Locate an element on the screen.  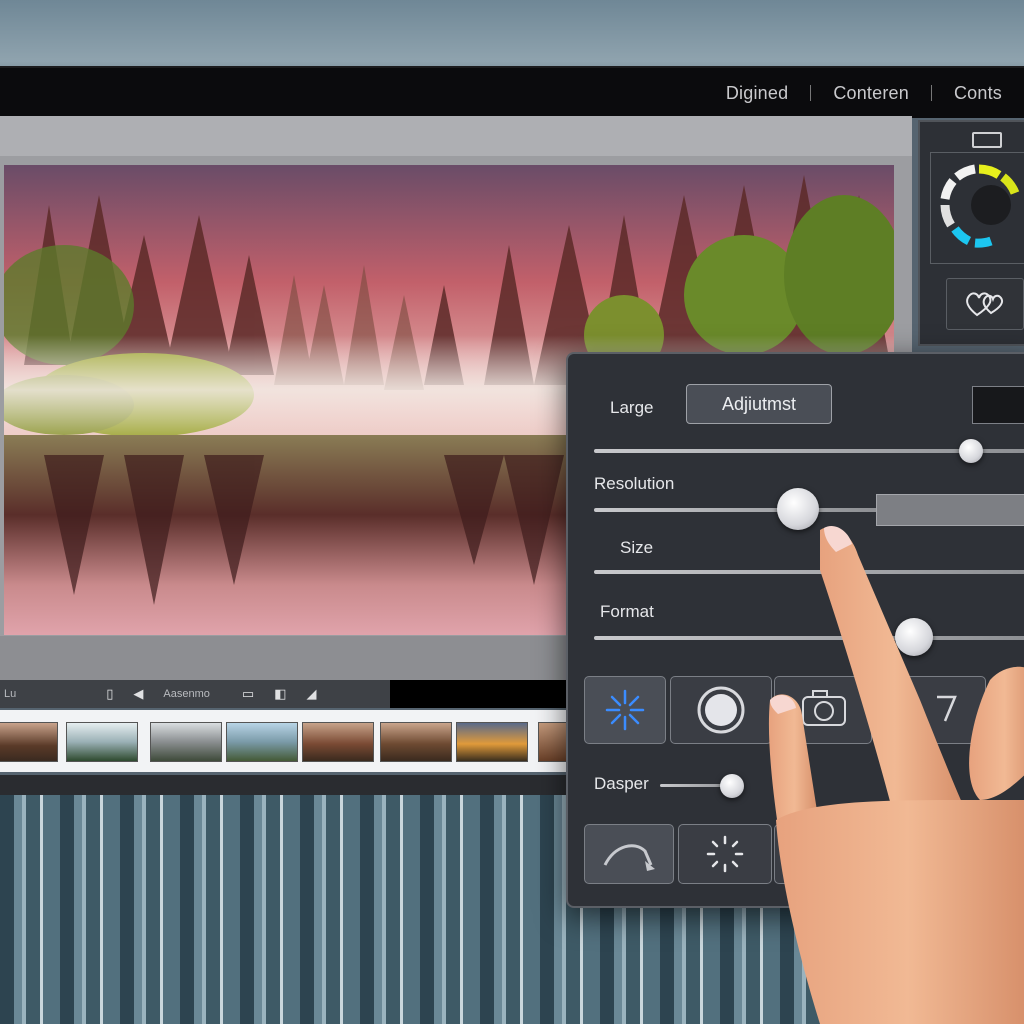
play-back-icon: ◀ is located at coordinates (138, 694).